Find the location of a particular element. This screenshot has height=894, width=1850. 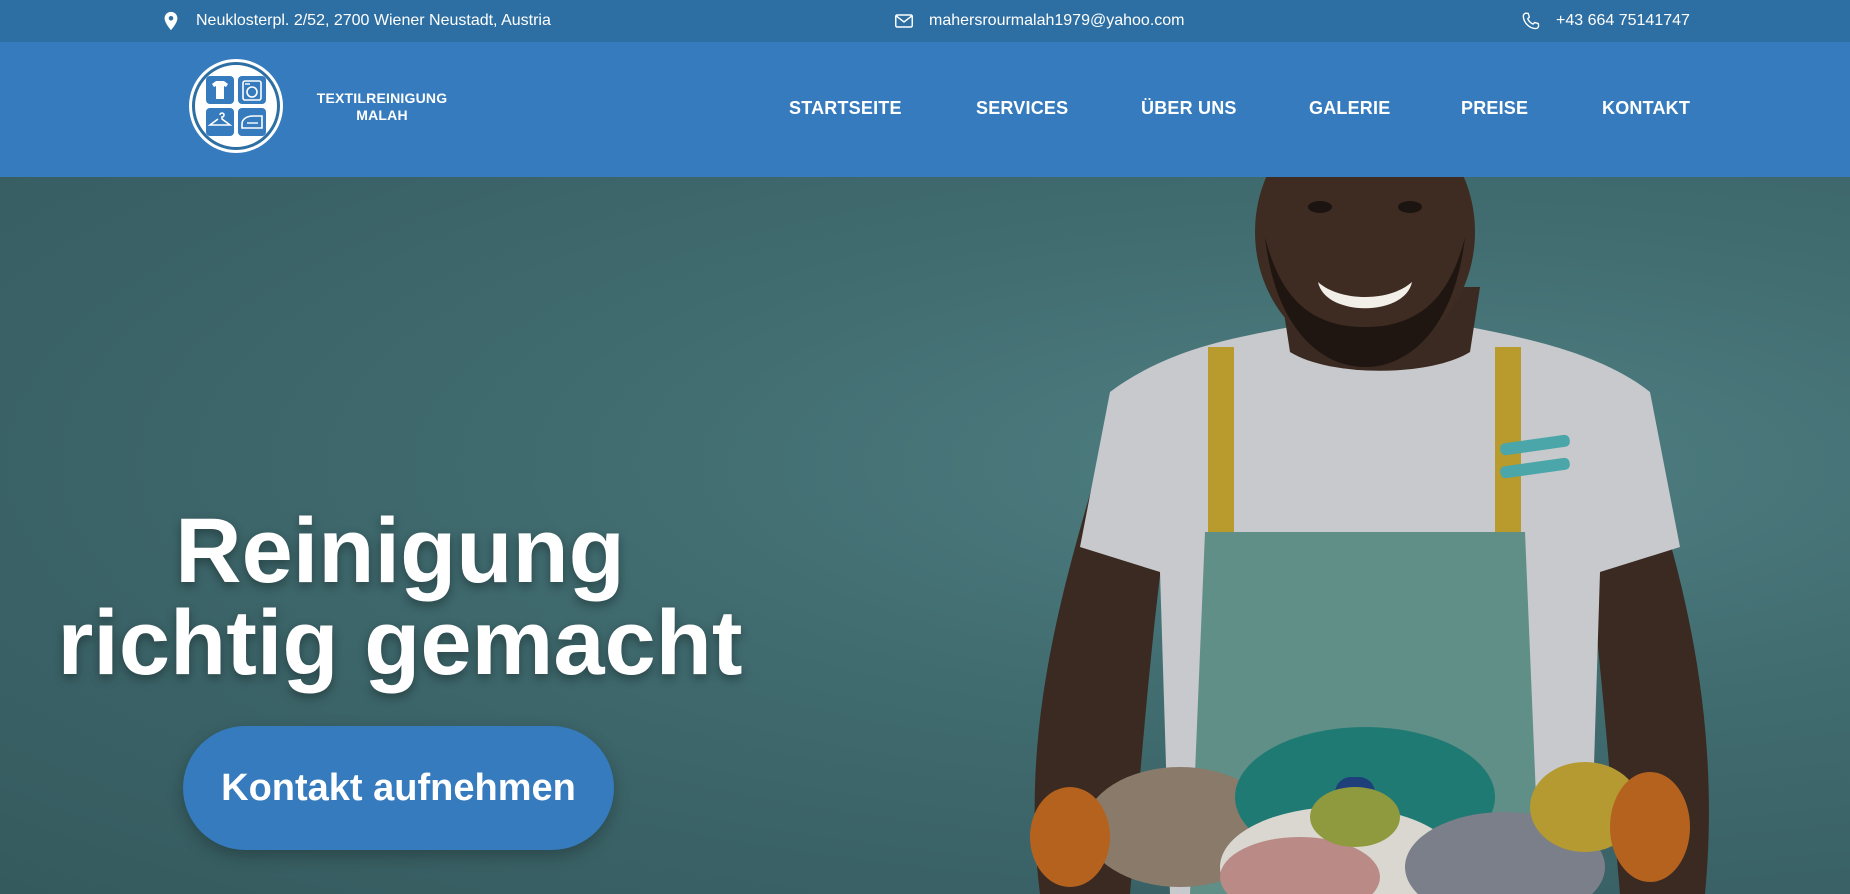

nav-item-services: SERVICES is located at coordinates (1022, 108).